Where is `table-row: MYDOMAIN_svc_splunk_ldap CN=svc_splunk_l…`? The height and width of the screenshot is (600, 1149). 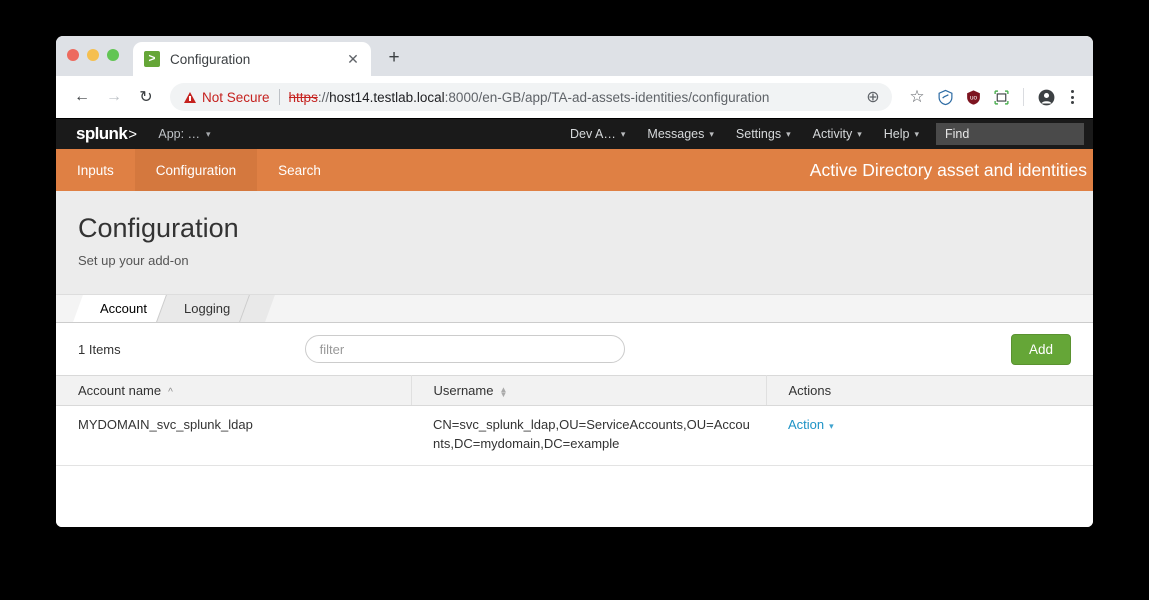 table-row: MYDOMAIN_svc_splunk_ldap CN=svc_splunk_l… is located at coordinates (574, 435).